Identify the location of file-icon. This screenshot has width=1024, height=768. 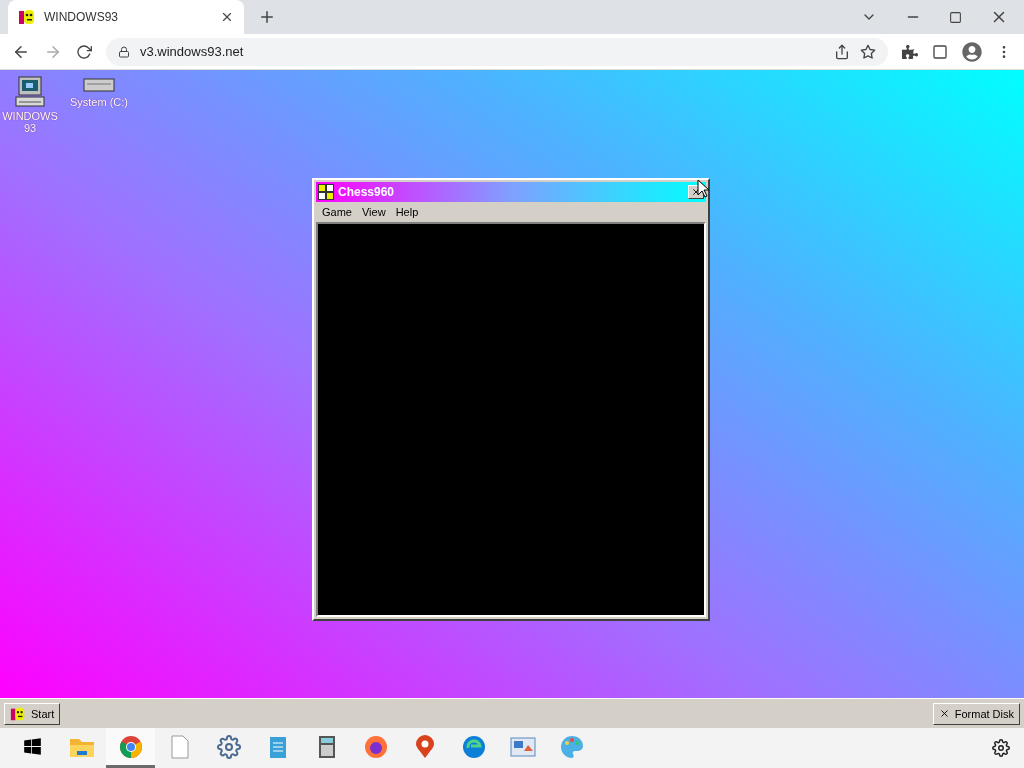
(179, 746).